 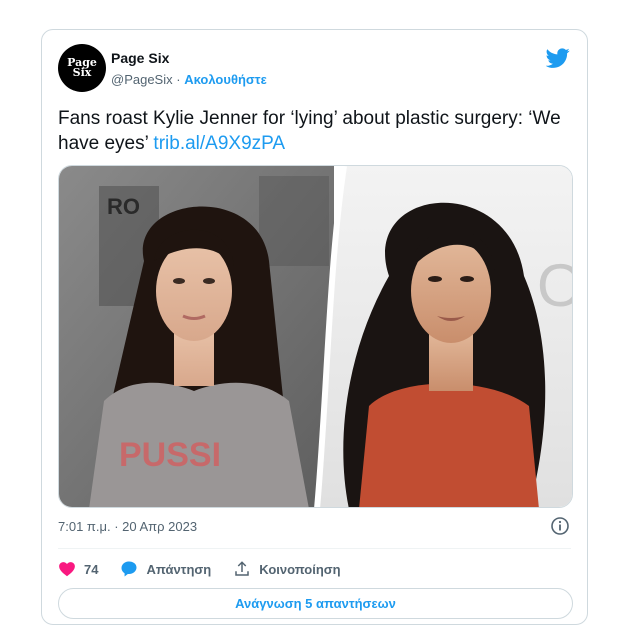 What do you see at coordinates (555, 285) in the screenshot?
I see `right-sign-text: O` at bounding box center [555, 285].